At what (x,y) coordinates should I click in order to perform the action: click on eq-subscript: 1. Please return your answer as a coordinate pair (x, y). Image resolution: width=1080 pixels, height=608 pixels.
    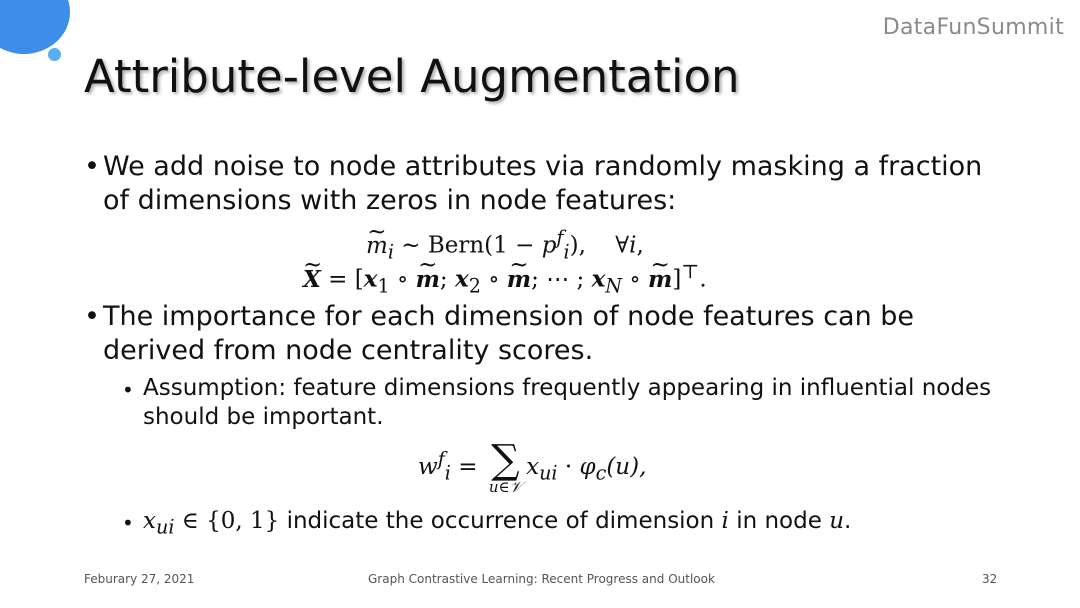
    Looking at the image, I should click on (383, 286).